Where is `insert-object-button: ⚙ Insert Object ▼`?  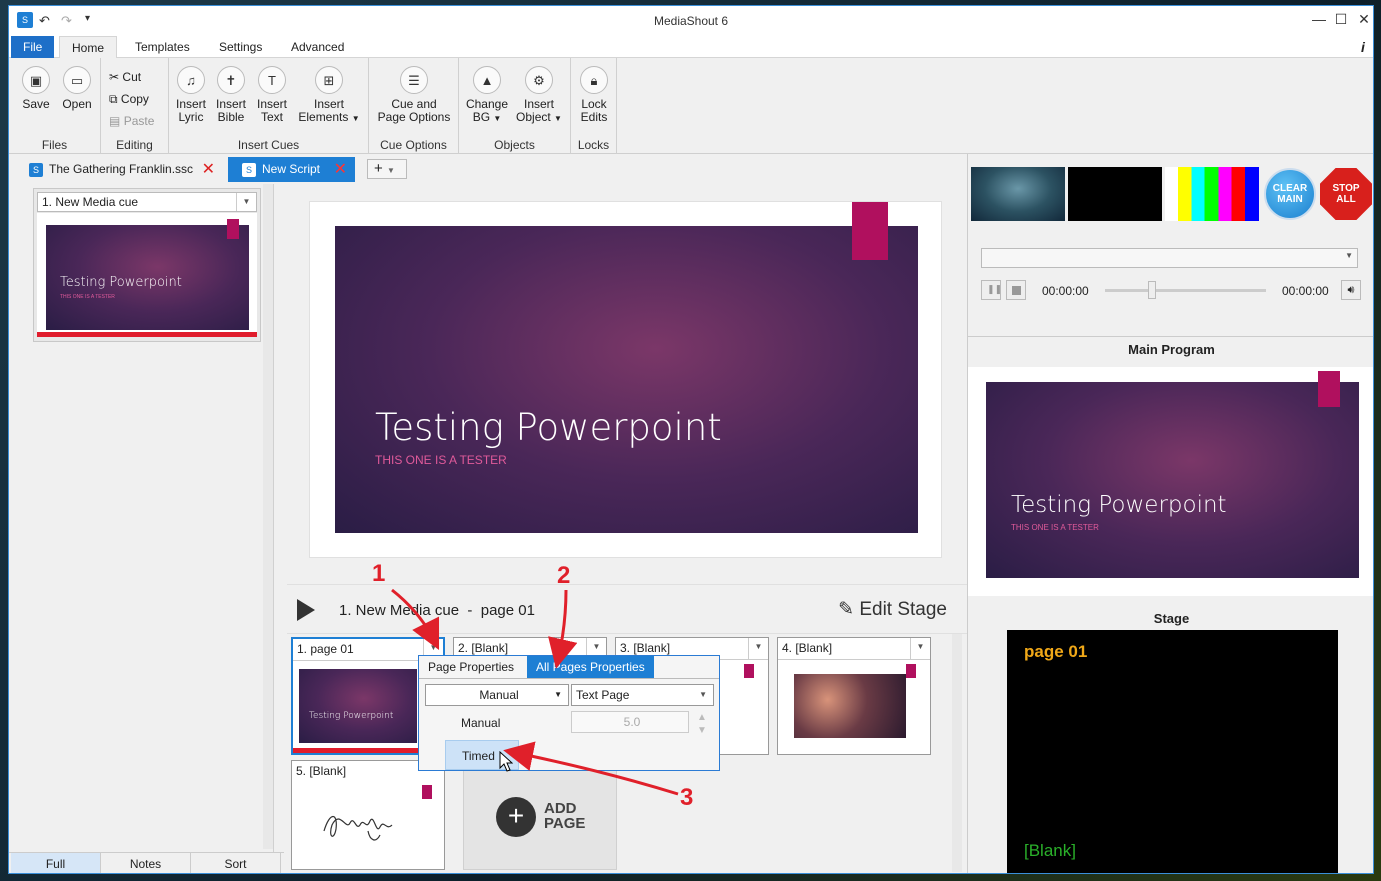
insert-object-button: ⚙ Insert Object ▼ is located at coordinates (539, 95).